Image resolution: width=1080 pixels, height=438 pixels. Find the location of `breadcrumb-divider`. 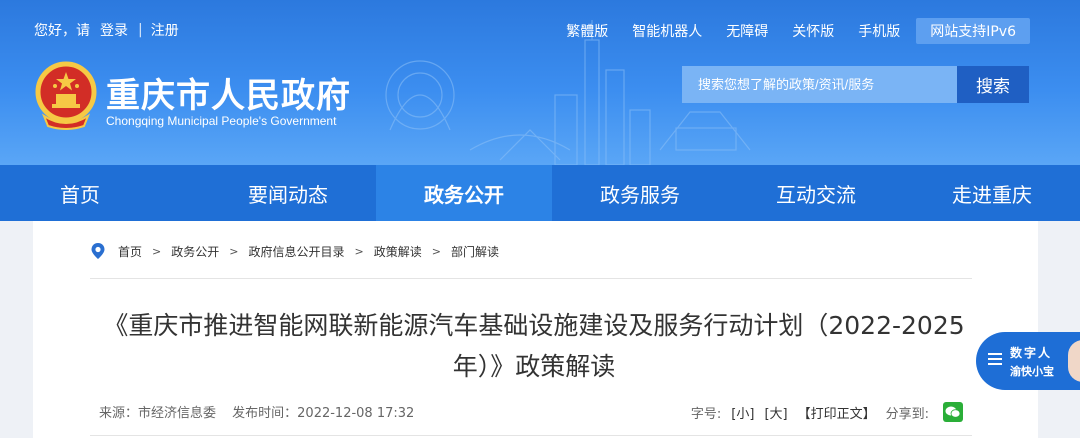

breadcrumb-divider is located at coordinates (531, 278).